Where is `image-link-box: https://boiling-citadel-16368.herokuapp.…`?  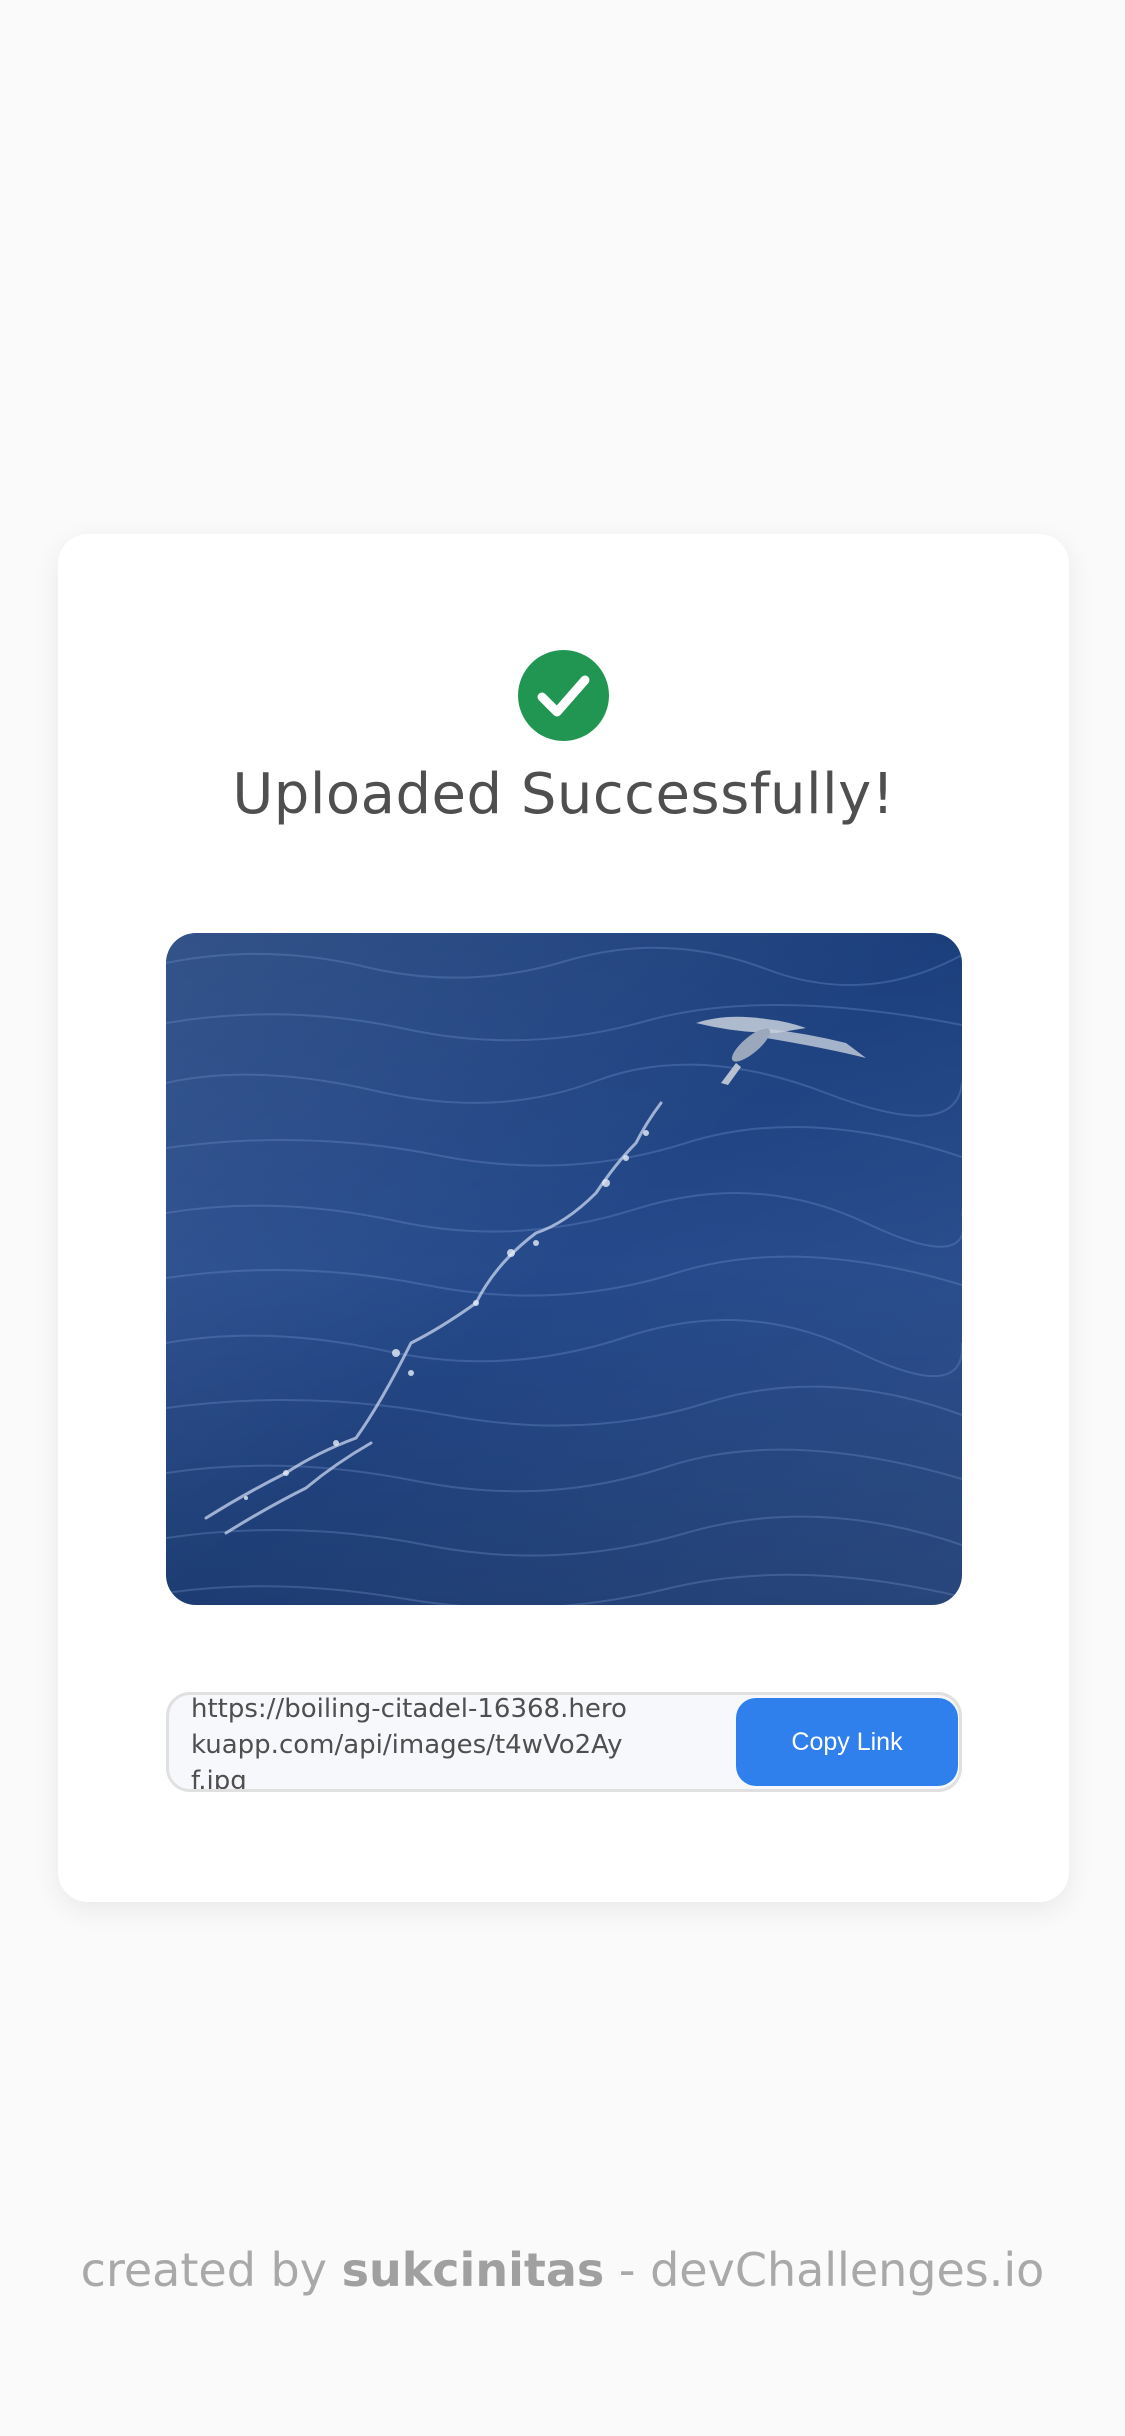 image-link-box: https://boiling-citadel-16368.herokuapp.… is located at coordinates (564, 1742).